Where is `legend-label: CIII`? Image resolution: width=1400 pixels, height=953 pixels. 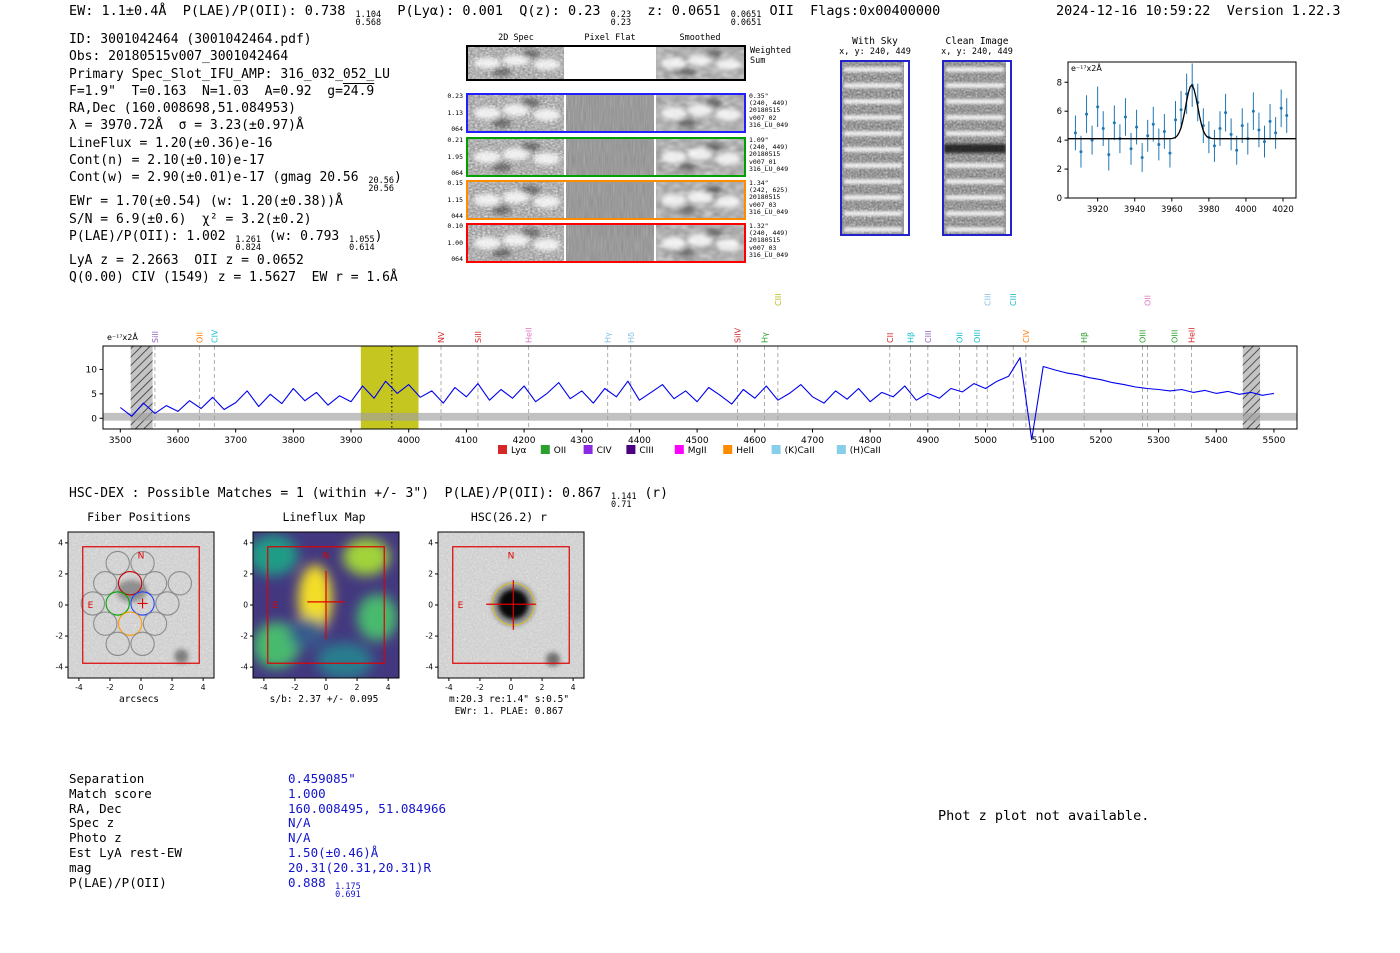 legend-label: CIII is located at coordinates (646, 451).